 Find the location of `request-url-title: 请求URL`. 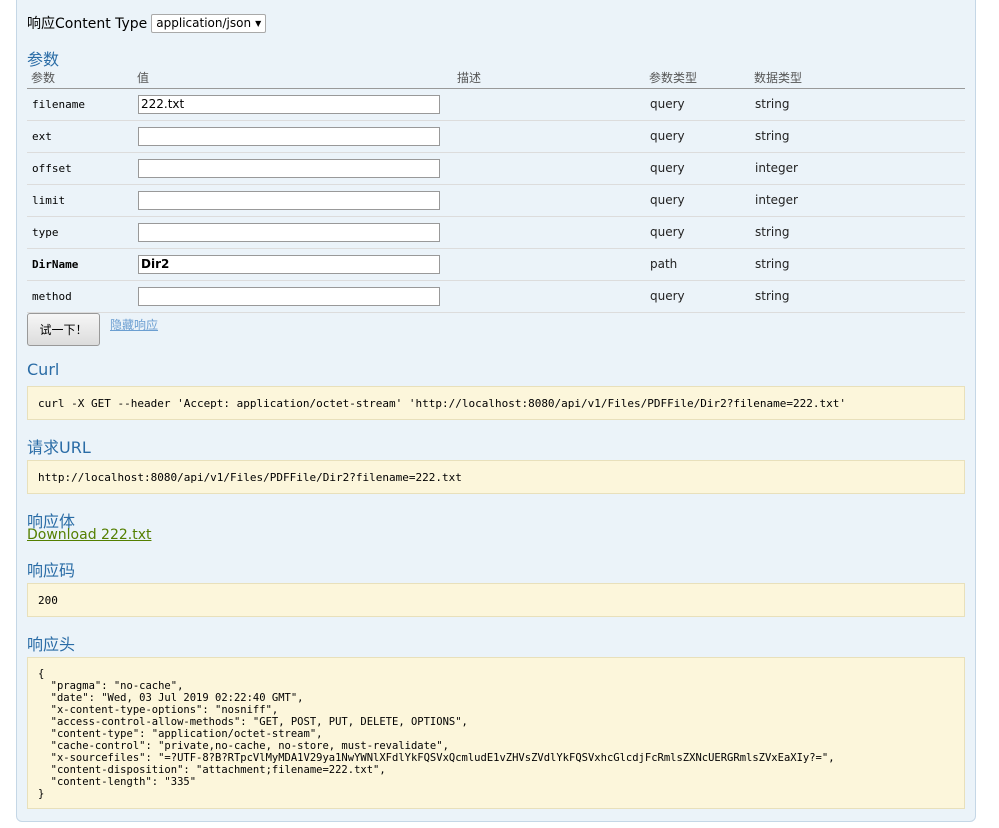

request-url-title: 请求URL is located at coordinates (59, 447).